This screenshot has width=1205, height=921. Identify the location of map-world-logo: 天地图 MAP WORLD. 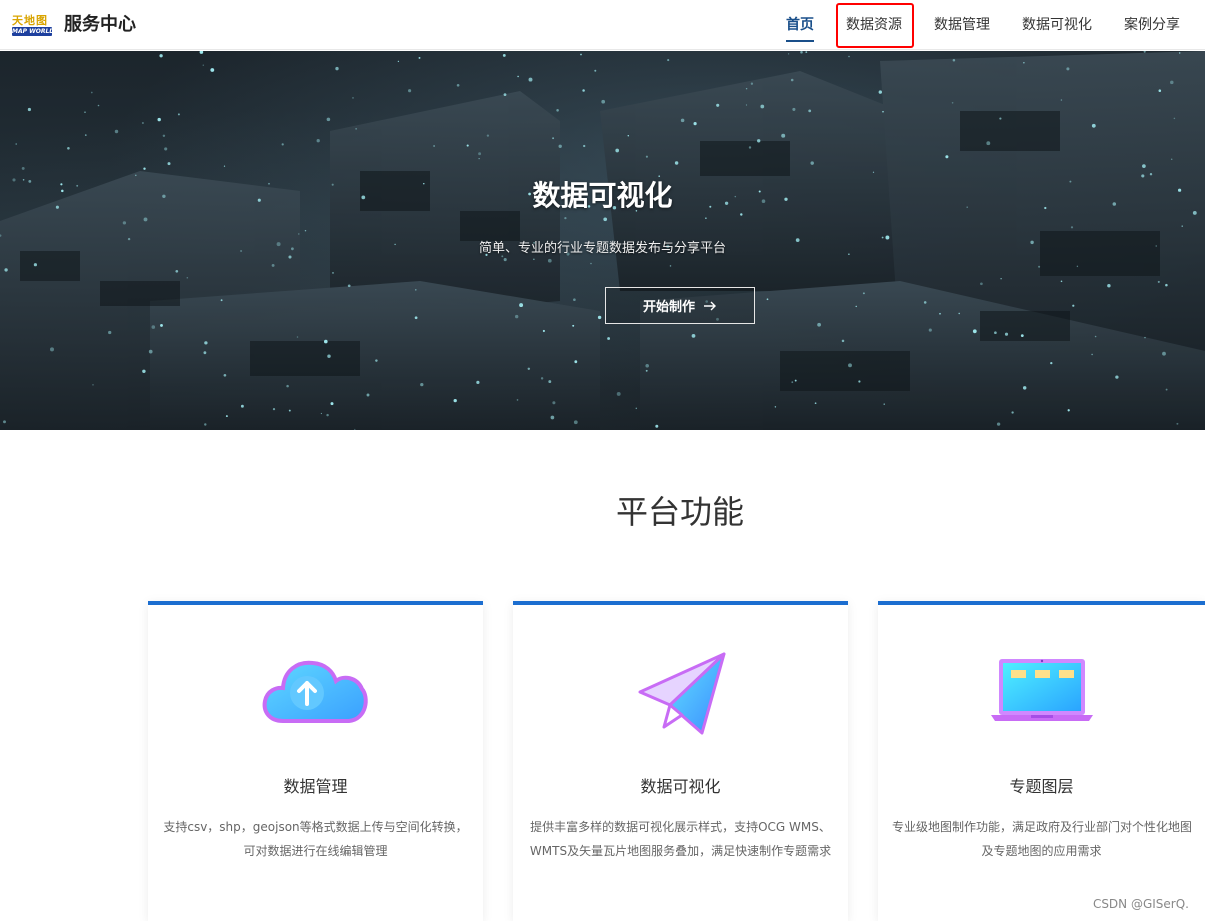
(33, 25).